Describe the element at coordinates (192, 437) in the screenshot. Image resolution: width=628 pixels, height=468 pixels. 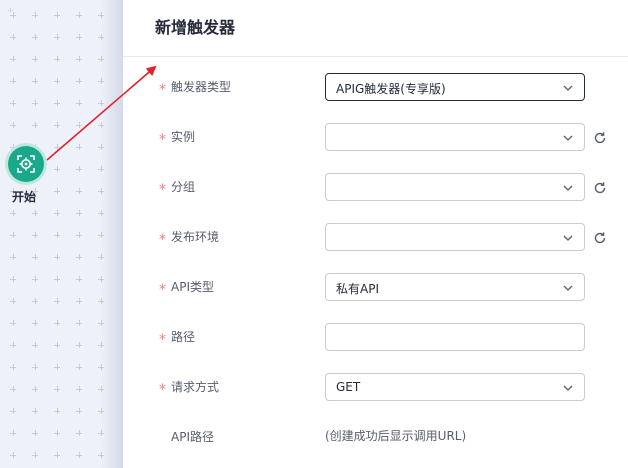
I see `api-path-label: API路径` at that location.